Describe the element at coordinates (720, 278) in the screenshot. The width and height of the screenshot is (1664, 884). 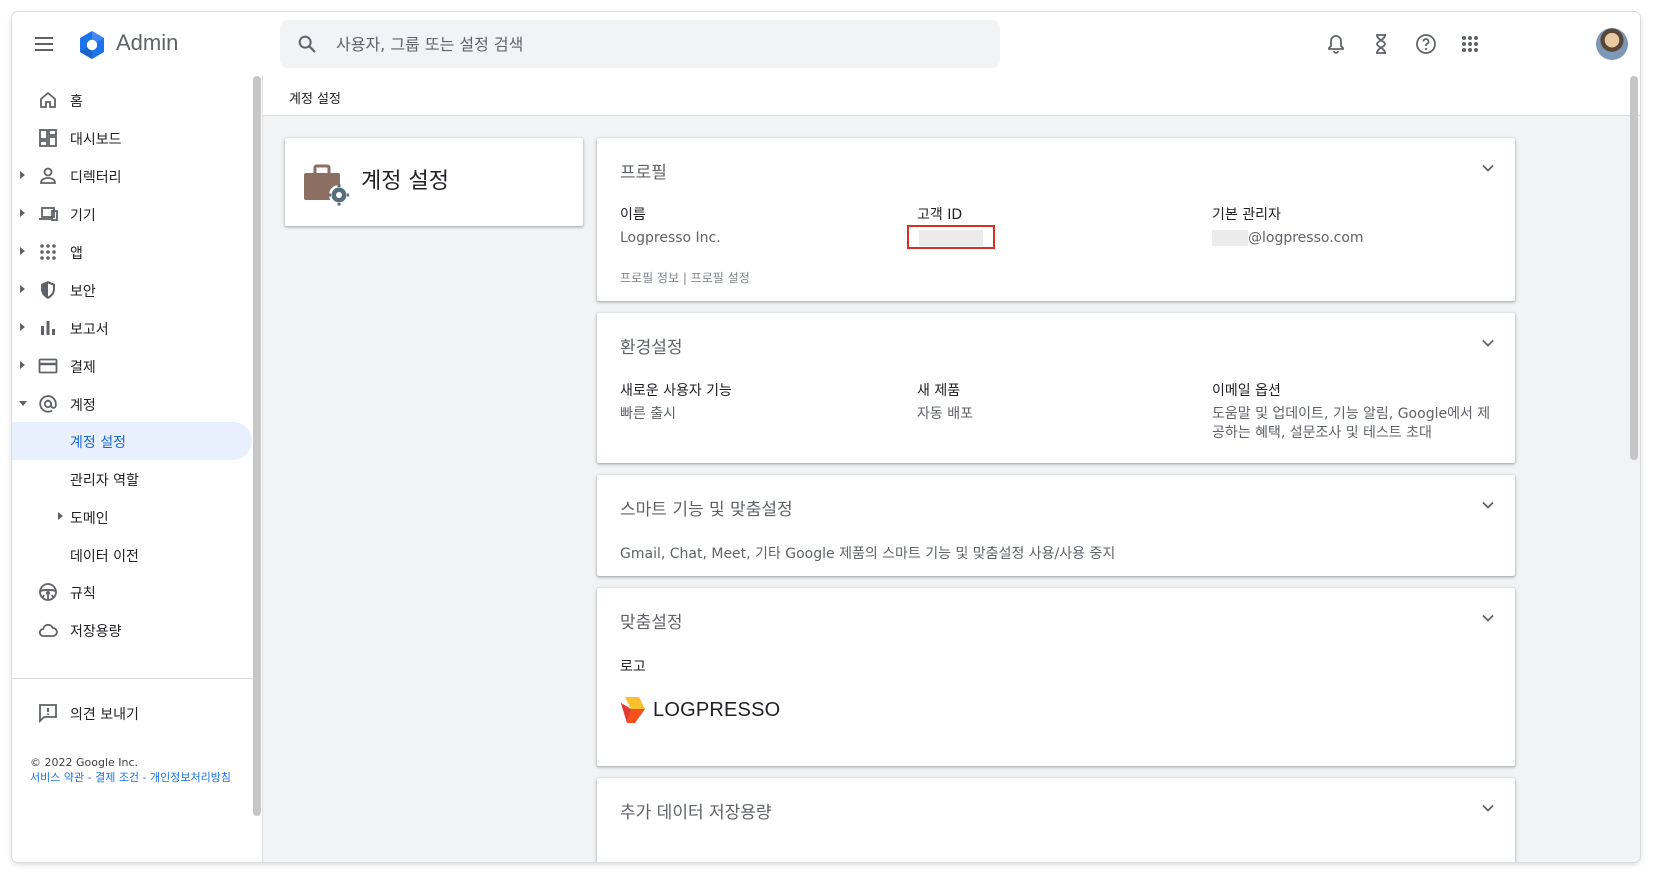
I see `profile-settings-link: 프로필 설정` at that location.